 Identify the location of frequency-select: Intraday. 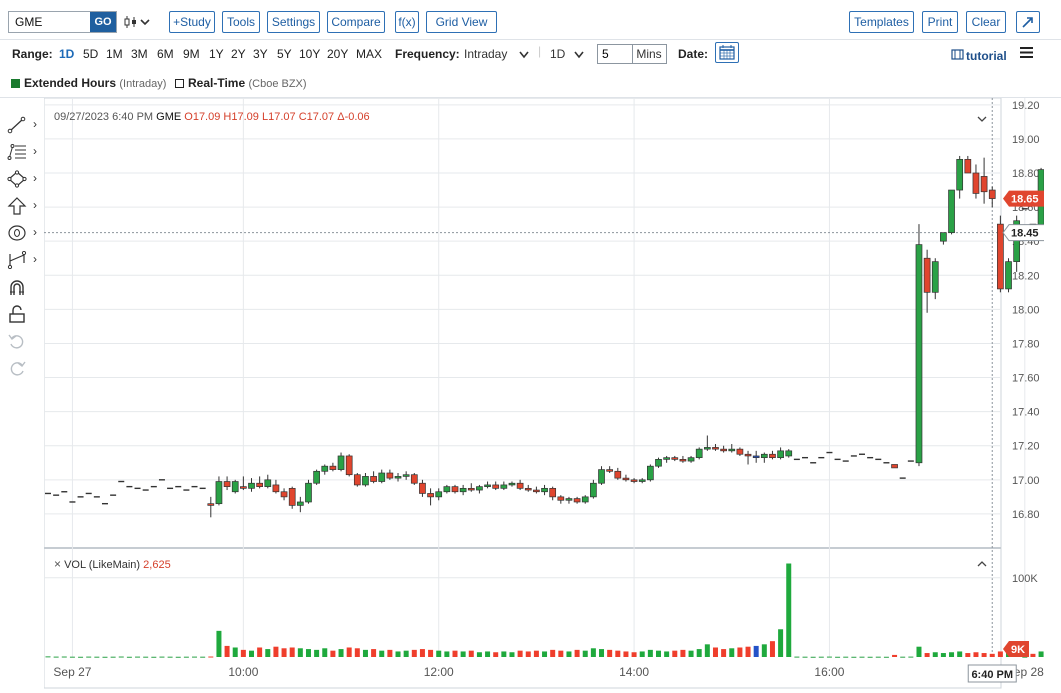
(485, 54).